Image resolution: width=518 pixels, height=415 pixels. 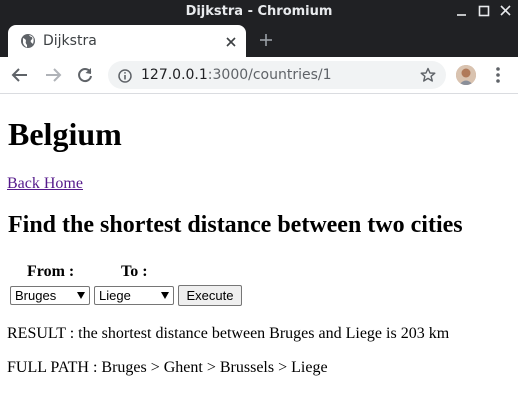 What do you see at coordinates (28, 41) in the screenshot?
I see `globe-icon` at bounding box center [28, 41].